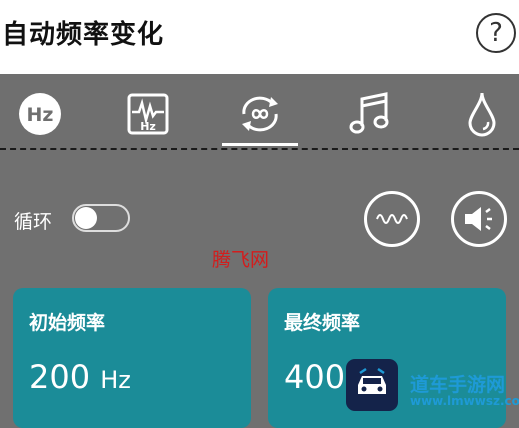 Image resolution: width=519 pixels, height=428 pixels. Describe the element at coordinates (86, 218) in the screenshot. I see `toggle-knob` at that location.